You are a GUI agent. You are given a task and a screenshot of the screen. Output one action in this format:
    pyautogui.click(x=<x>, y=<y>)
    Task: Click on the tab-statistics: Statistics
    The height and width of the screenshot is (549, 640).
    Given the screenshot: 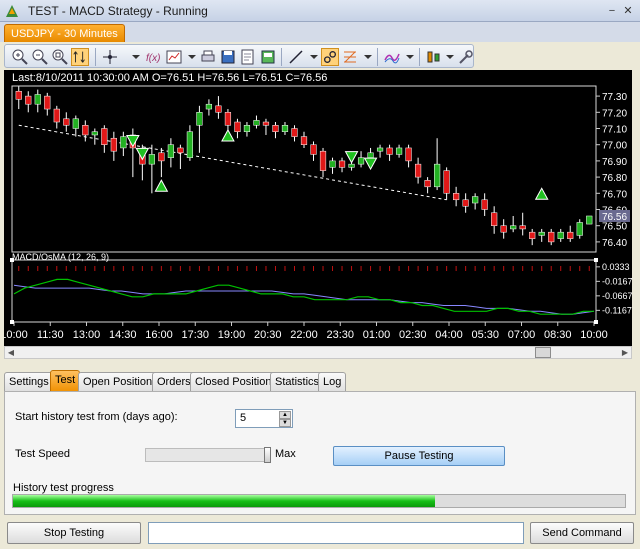 What is the action you would take?
    pyautogui.click(x=297, y=381)
    